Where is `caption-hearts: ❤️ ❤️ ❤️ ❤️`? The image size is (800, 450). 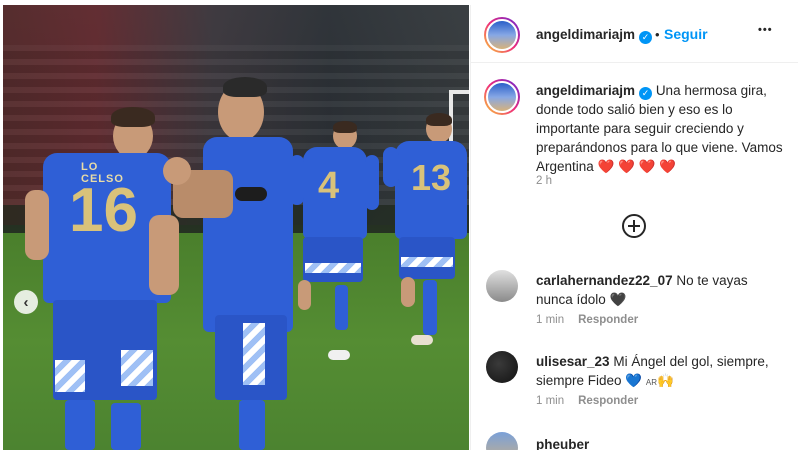 caption-hearts: ❤️ ❤️ ❤️ ❤️ is located at coordinates (637, 166).